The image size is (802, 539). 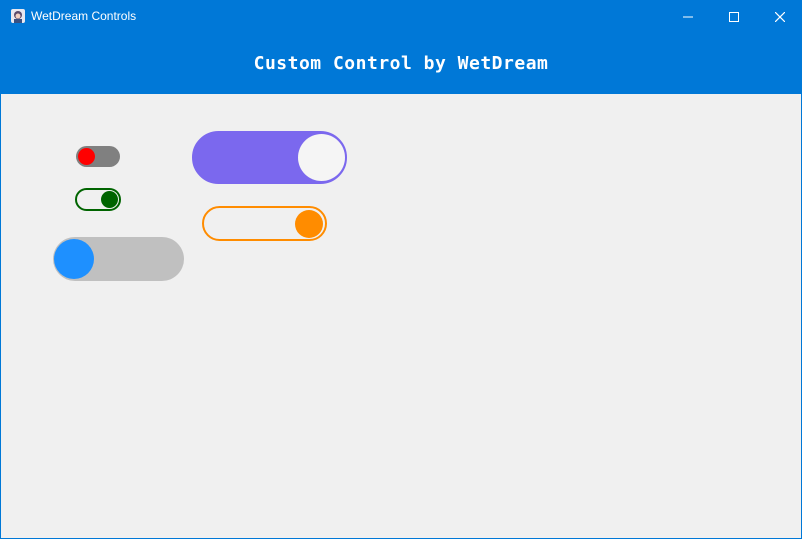 I want to click on header-title: Custom Control by WetDream, so click(x=401, y=63).